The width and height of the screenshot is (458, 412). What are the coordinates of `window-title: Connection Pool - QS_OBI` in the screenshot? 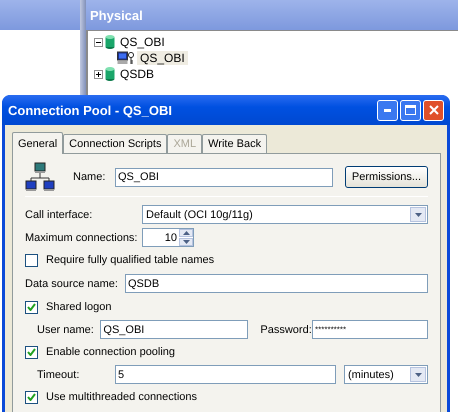 It's located at (90, 110).